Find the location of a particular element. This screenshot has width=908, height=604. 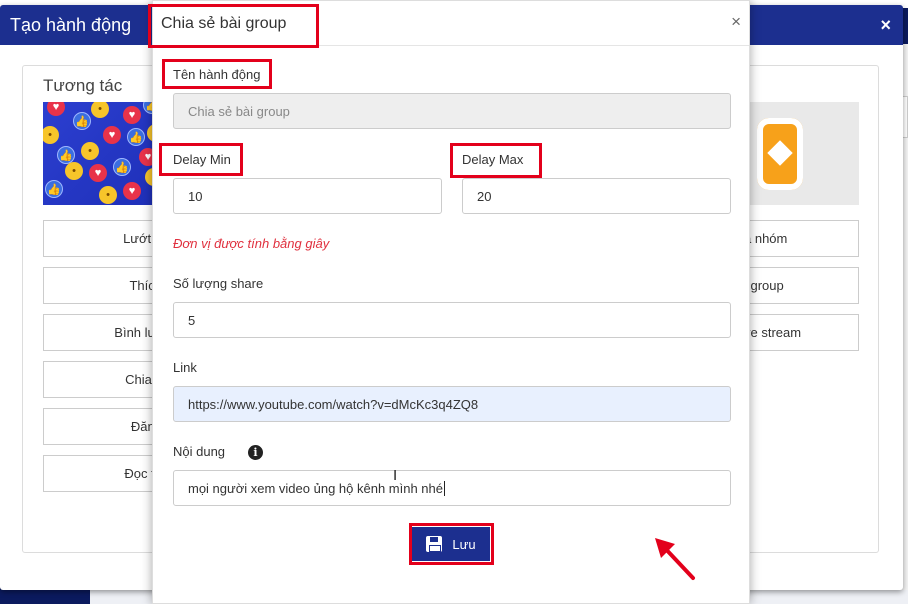

action-button-share: Chia s is located at coordinates (103, 379).